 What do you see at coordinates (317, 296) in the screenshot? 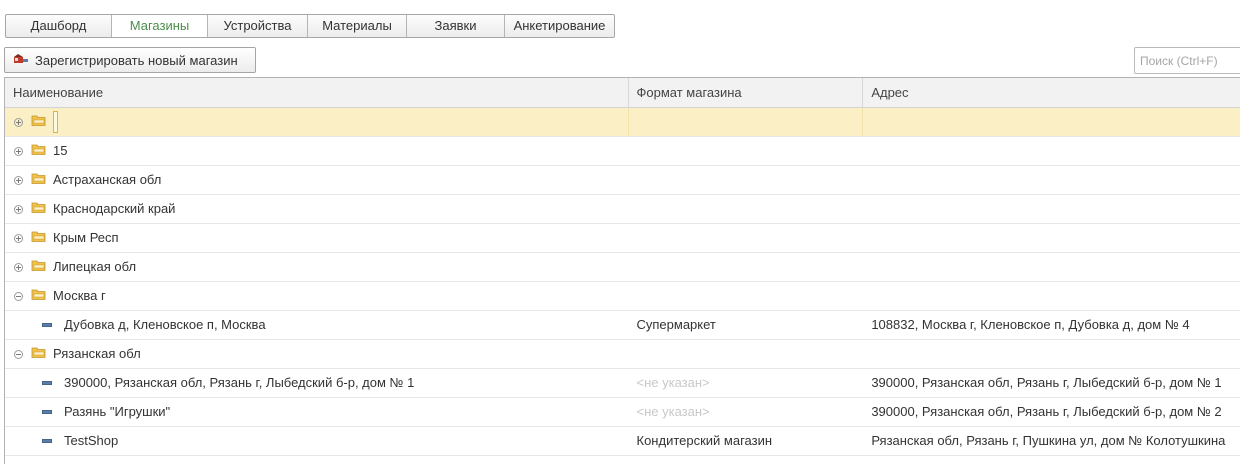
I see `cell-name: Москва г` at bounding box center [317, 296].